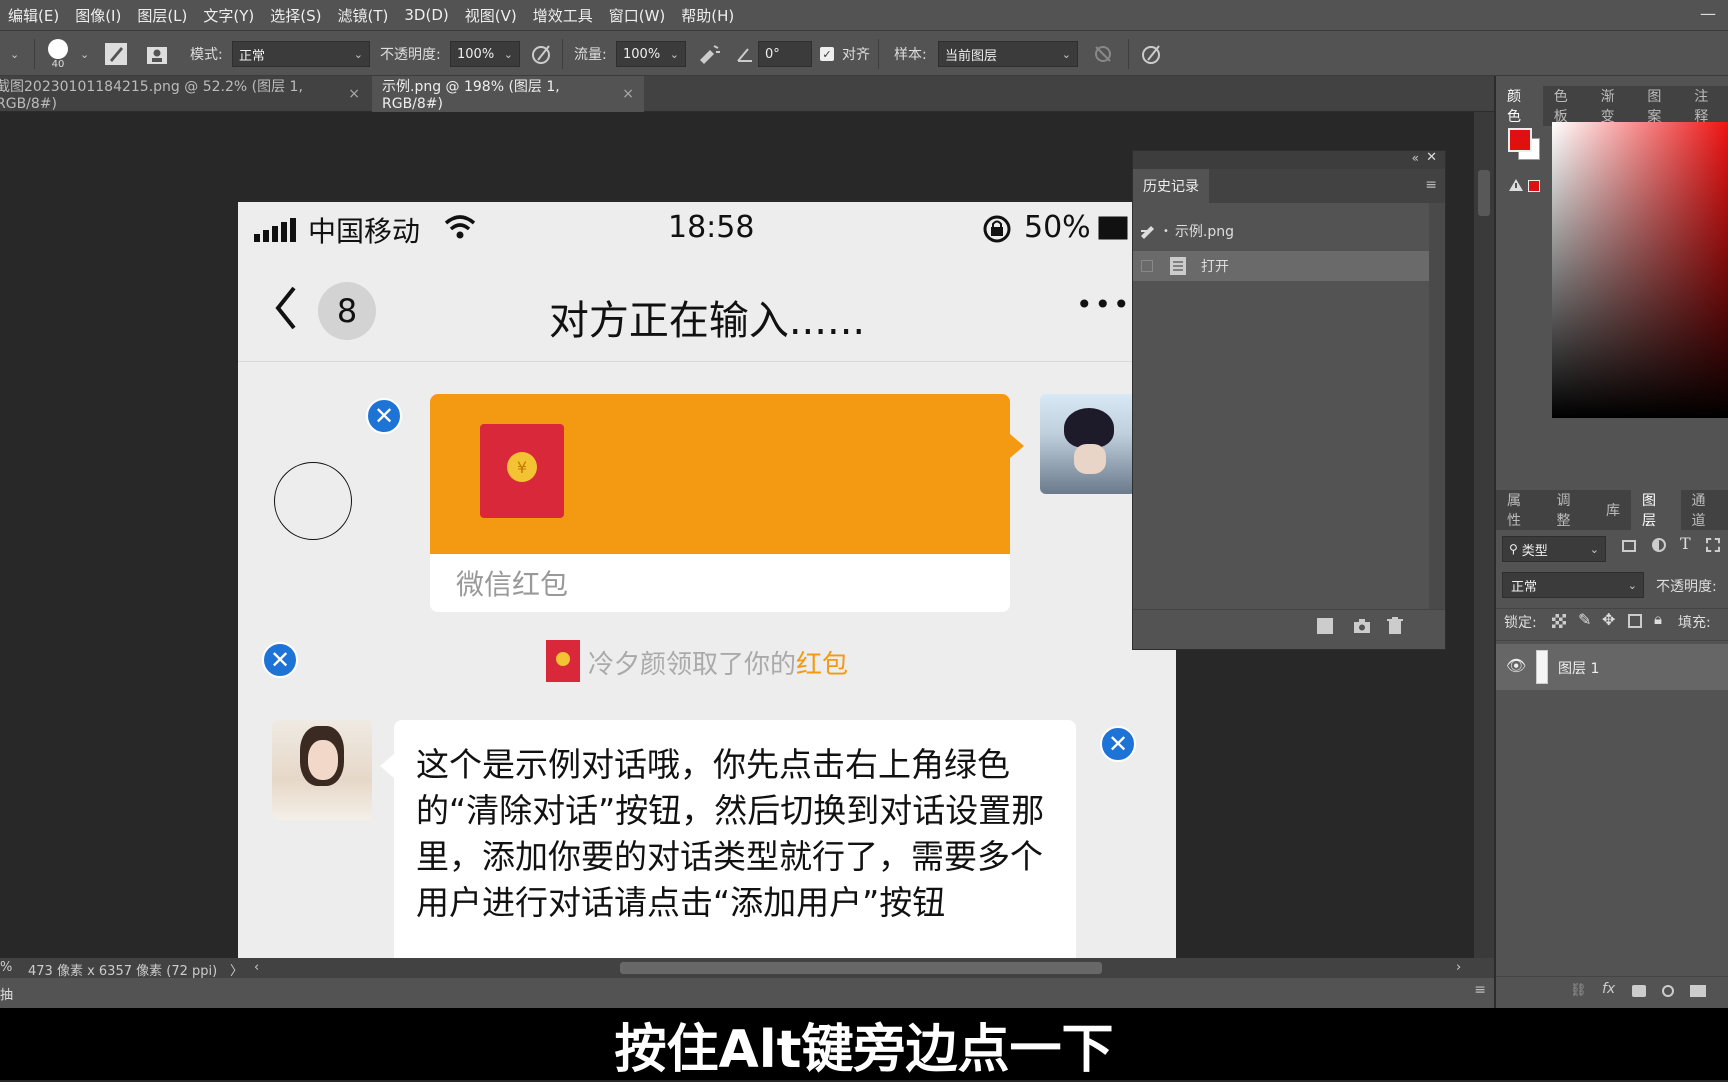  What do you see at coordinates (33, 15) in the screenshot?
I see `menu-edit: 编辑(E)` at bounding box center [33, 15].